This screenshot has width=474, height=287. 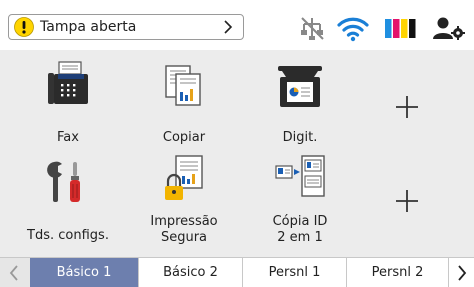 I want to click on alert-banner: Tampa aberta, so click(x=126, y=27).